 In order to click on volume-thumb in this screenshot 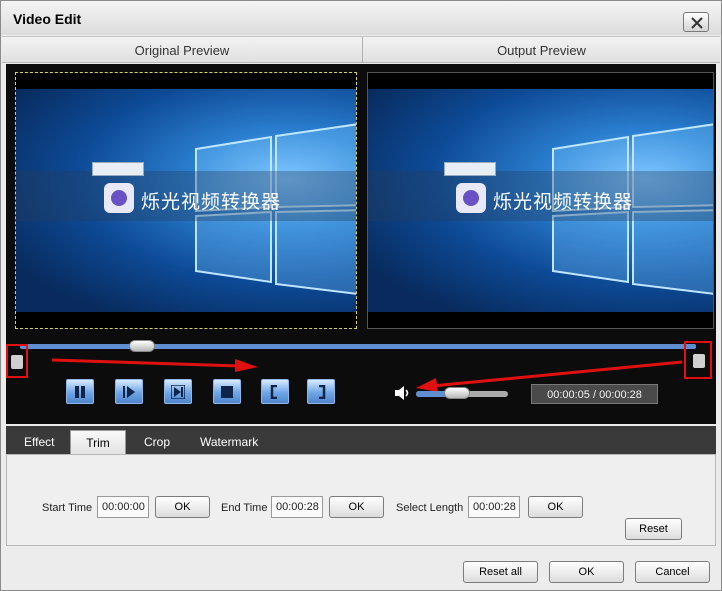, I will do `click(457, 393)`.